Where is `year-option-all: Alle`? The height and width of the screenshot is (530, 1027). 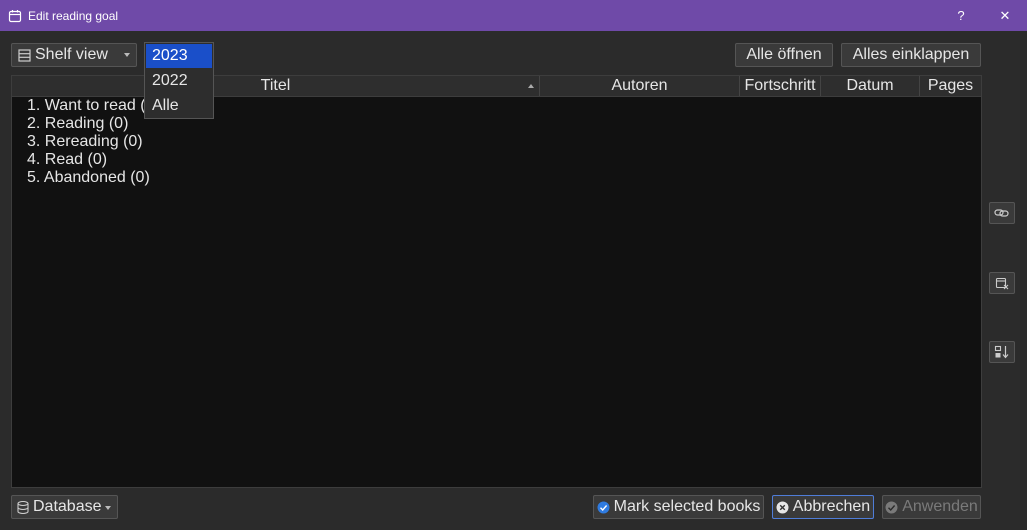 year-option-all: Alle is located at coordinates (179, 106).